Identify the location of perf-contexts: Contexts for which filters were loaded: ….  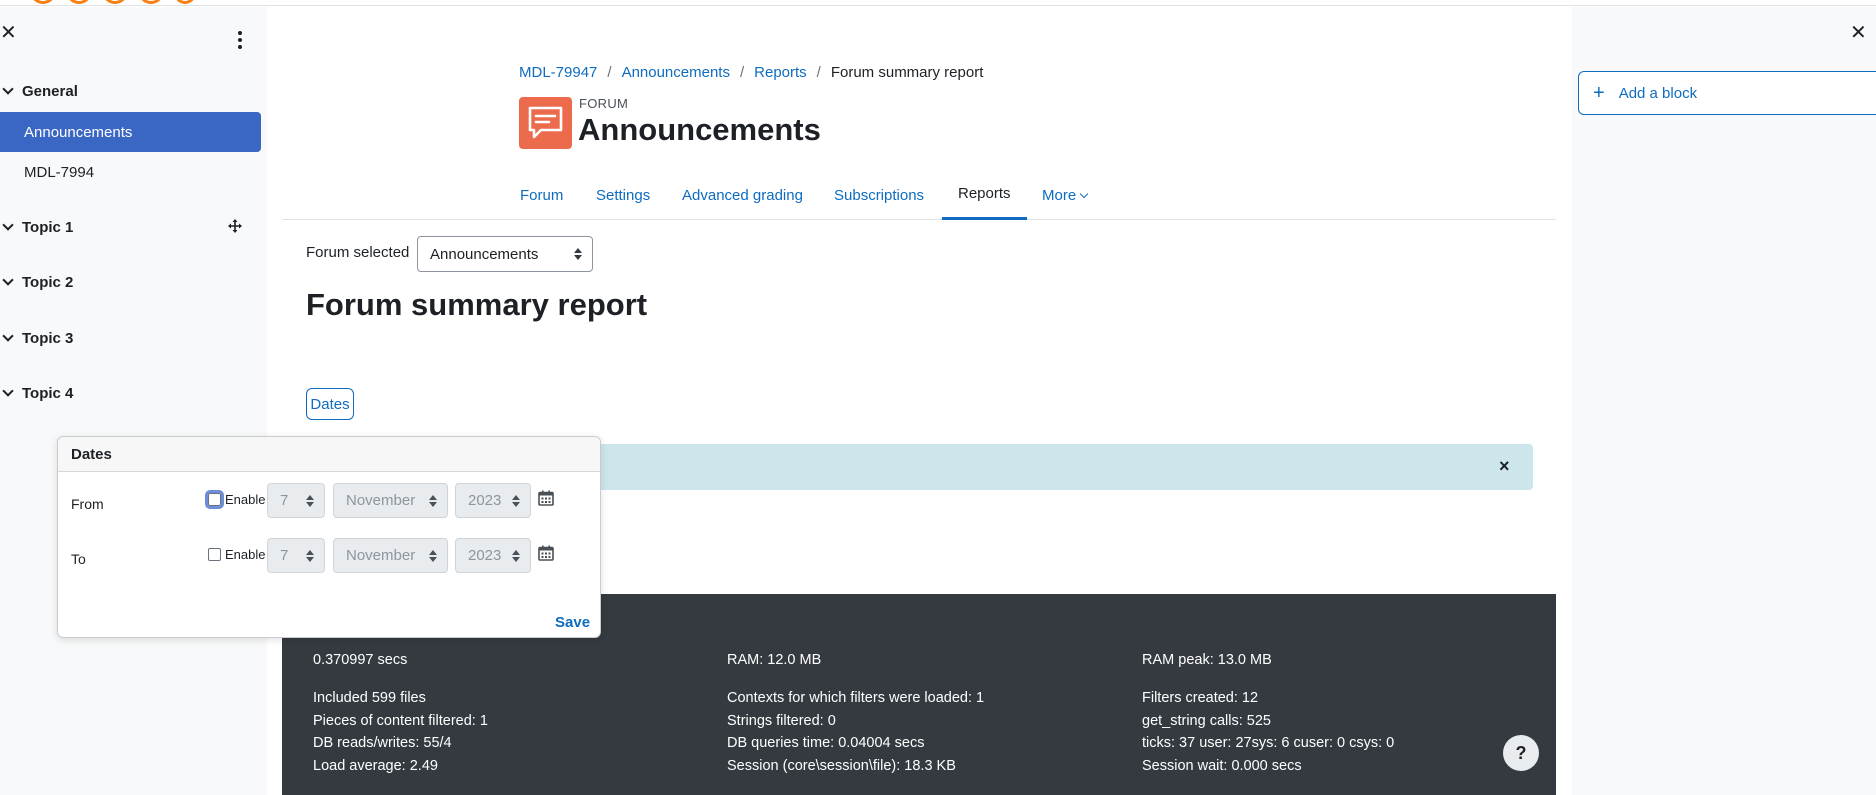
(856, 698).